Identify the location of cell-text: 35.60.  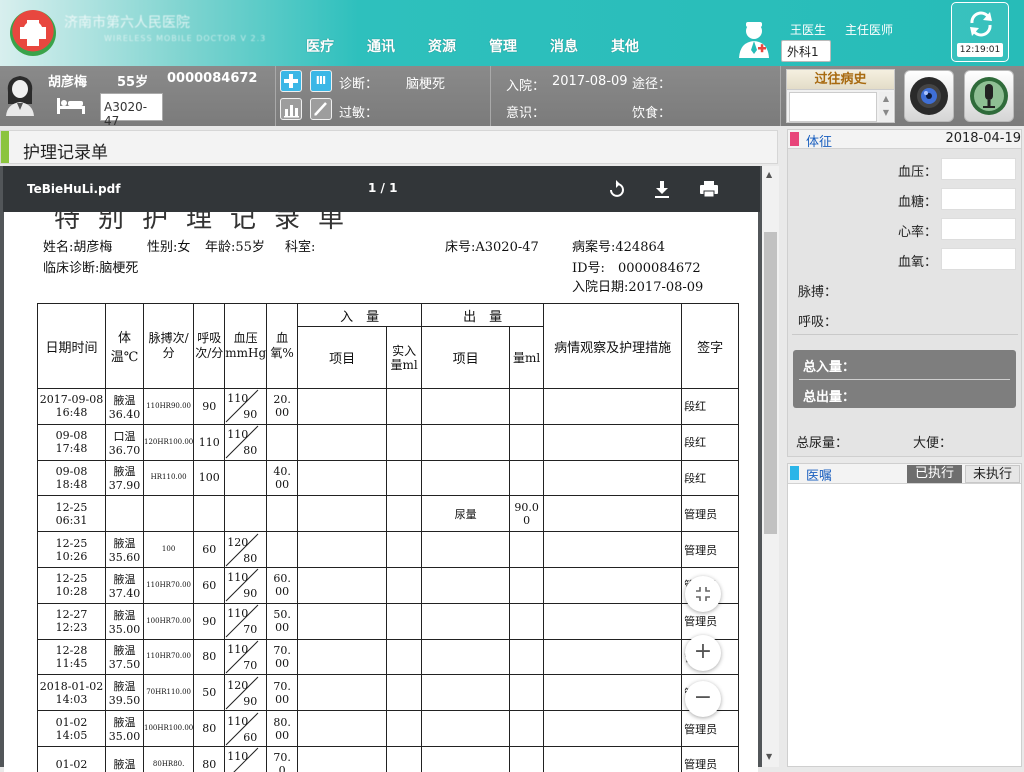
(124, 557).